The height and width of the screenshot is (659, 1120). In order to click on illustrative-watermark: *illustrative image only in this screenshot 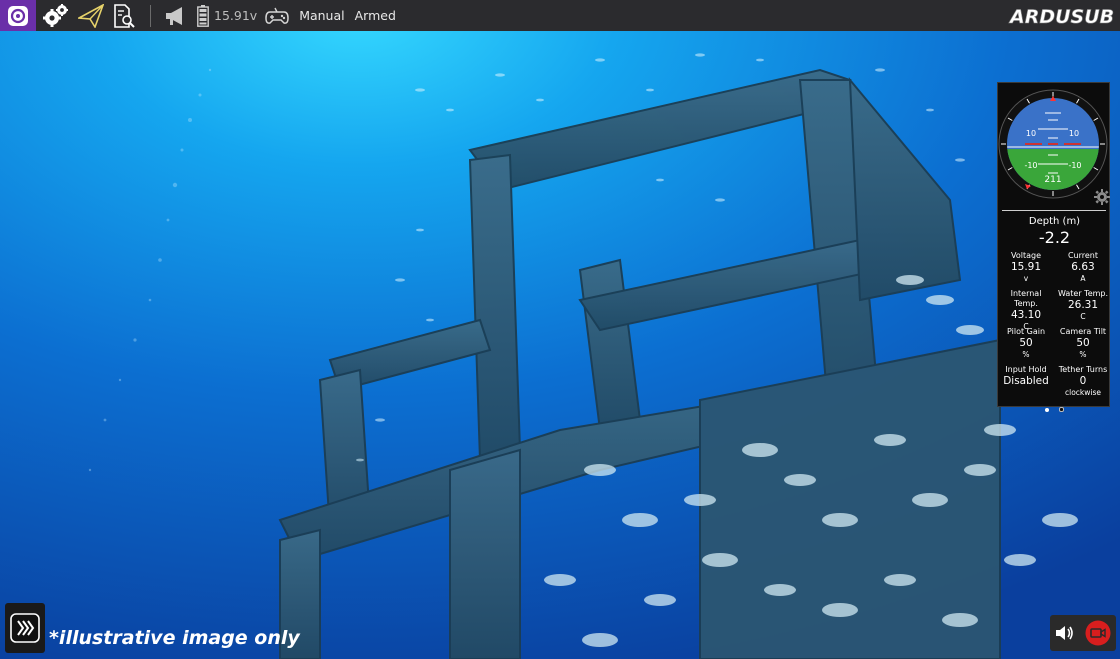, I will do `click(174, 638)`.